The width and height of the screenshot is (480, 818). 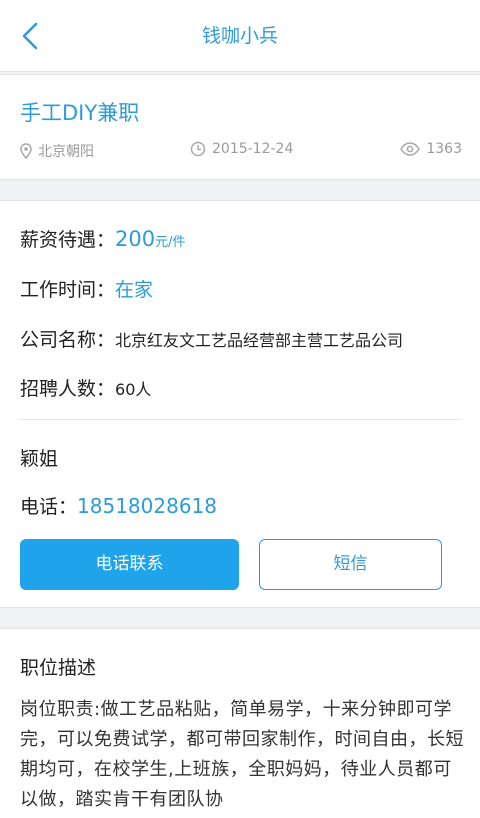 I want to click on salary-label: 薪资待遇：, so click(x=68, y=240).